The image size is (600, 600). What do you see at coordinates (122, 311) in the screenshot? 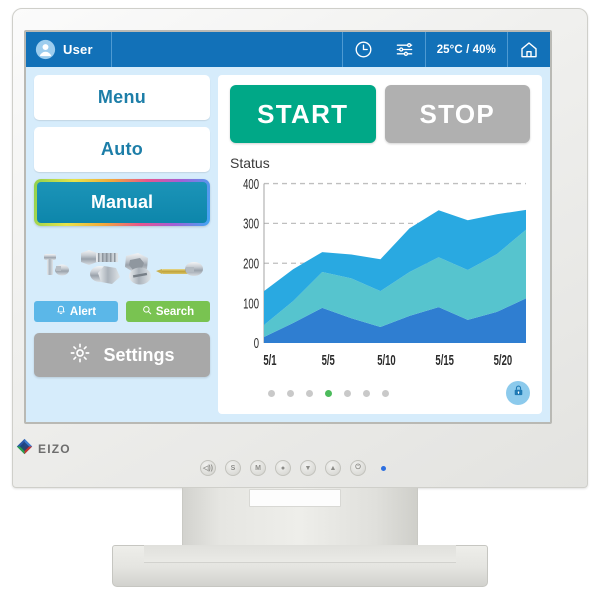
I see `tag-row: Alert Search` at bounding box center [122, 311].